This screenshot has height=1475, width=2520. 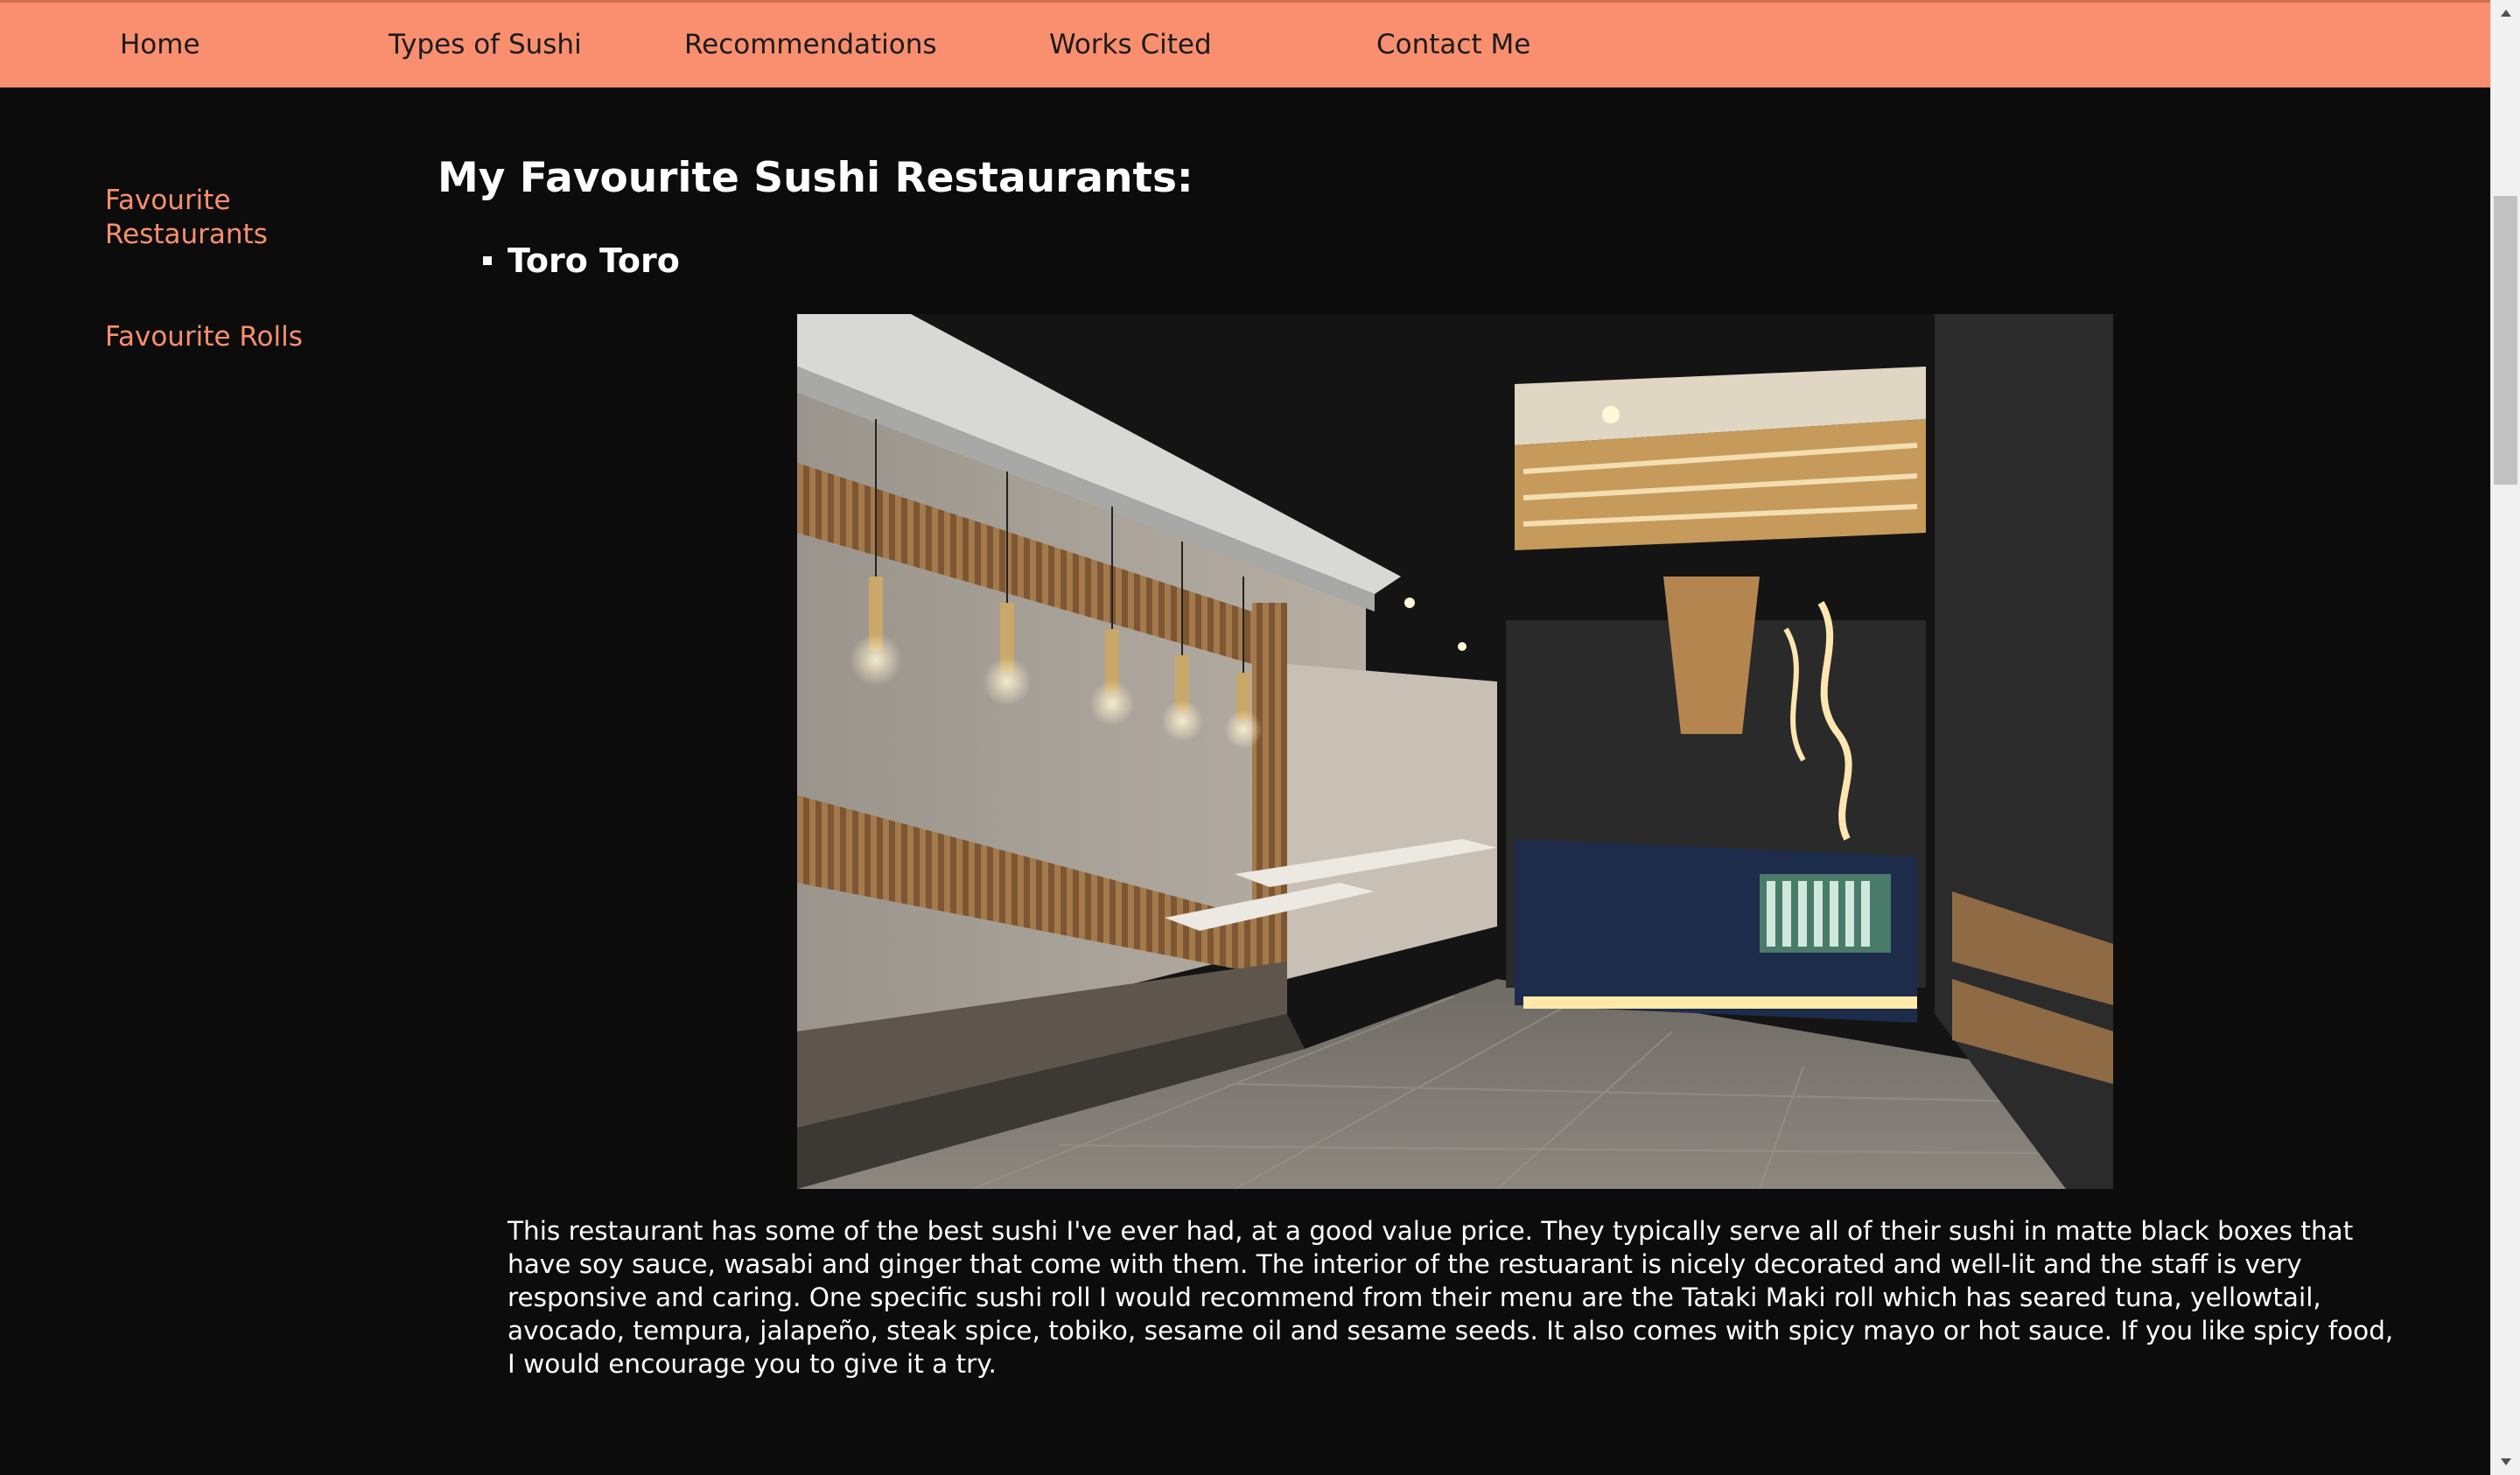 I want to click on vertical-scrollbar, so click(x=2505, y=737).